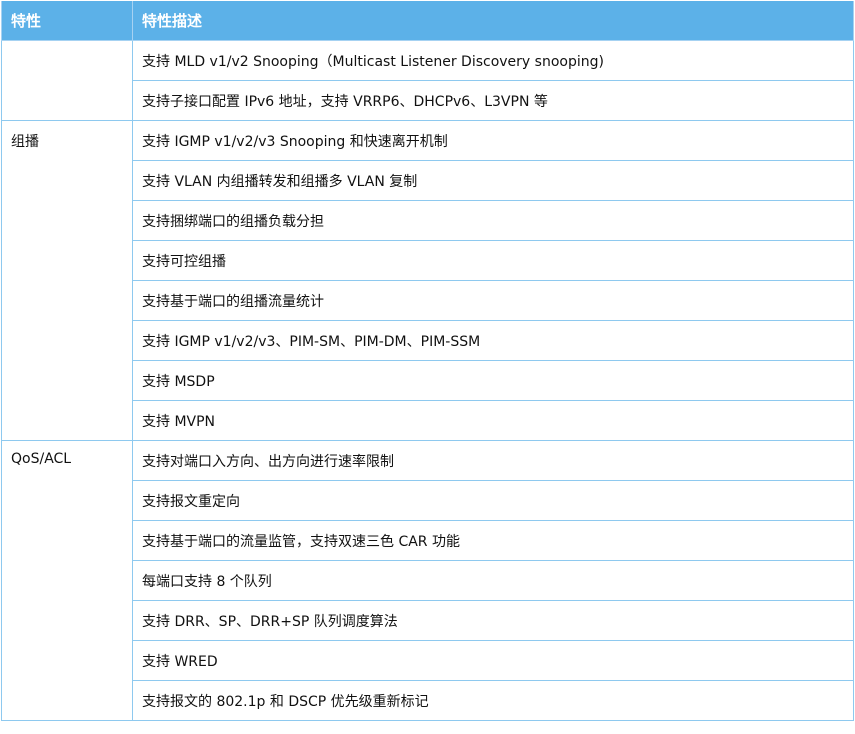  What do you see at coordinates (493, 660) in the screenshot?
I see `description-cell: 支持 WRED` at bounding box center [493, 660].